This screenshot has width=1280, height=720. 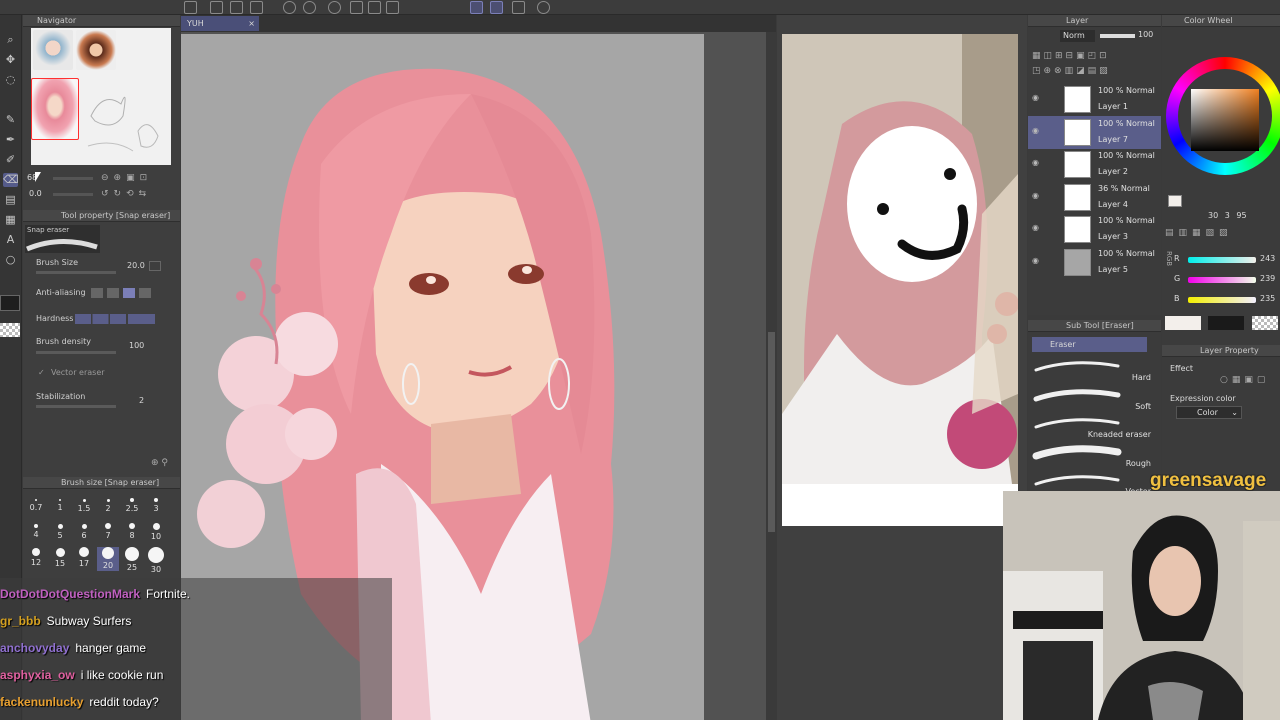 What do you see at coordinates (1267, 278) in the screenshot?
I see `green-value: 239` at bounding box center [1267, 278].